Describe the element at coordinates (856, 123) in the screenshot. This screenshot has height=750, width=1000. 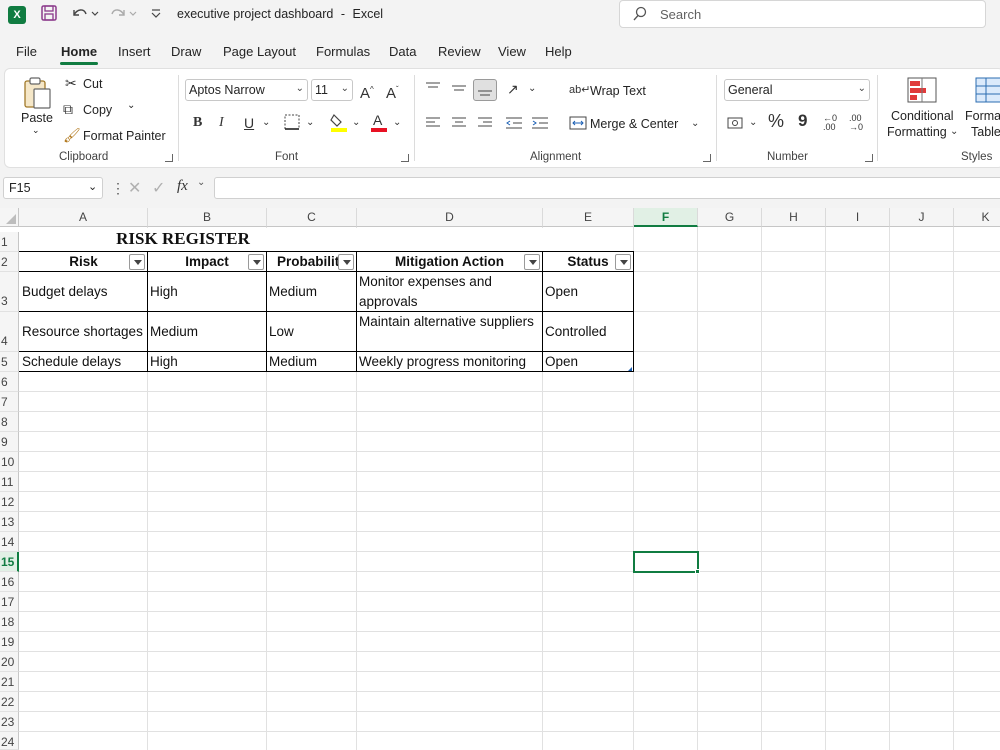
I see `decrease-decimal-icon: .00 →0` at that location.